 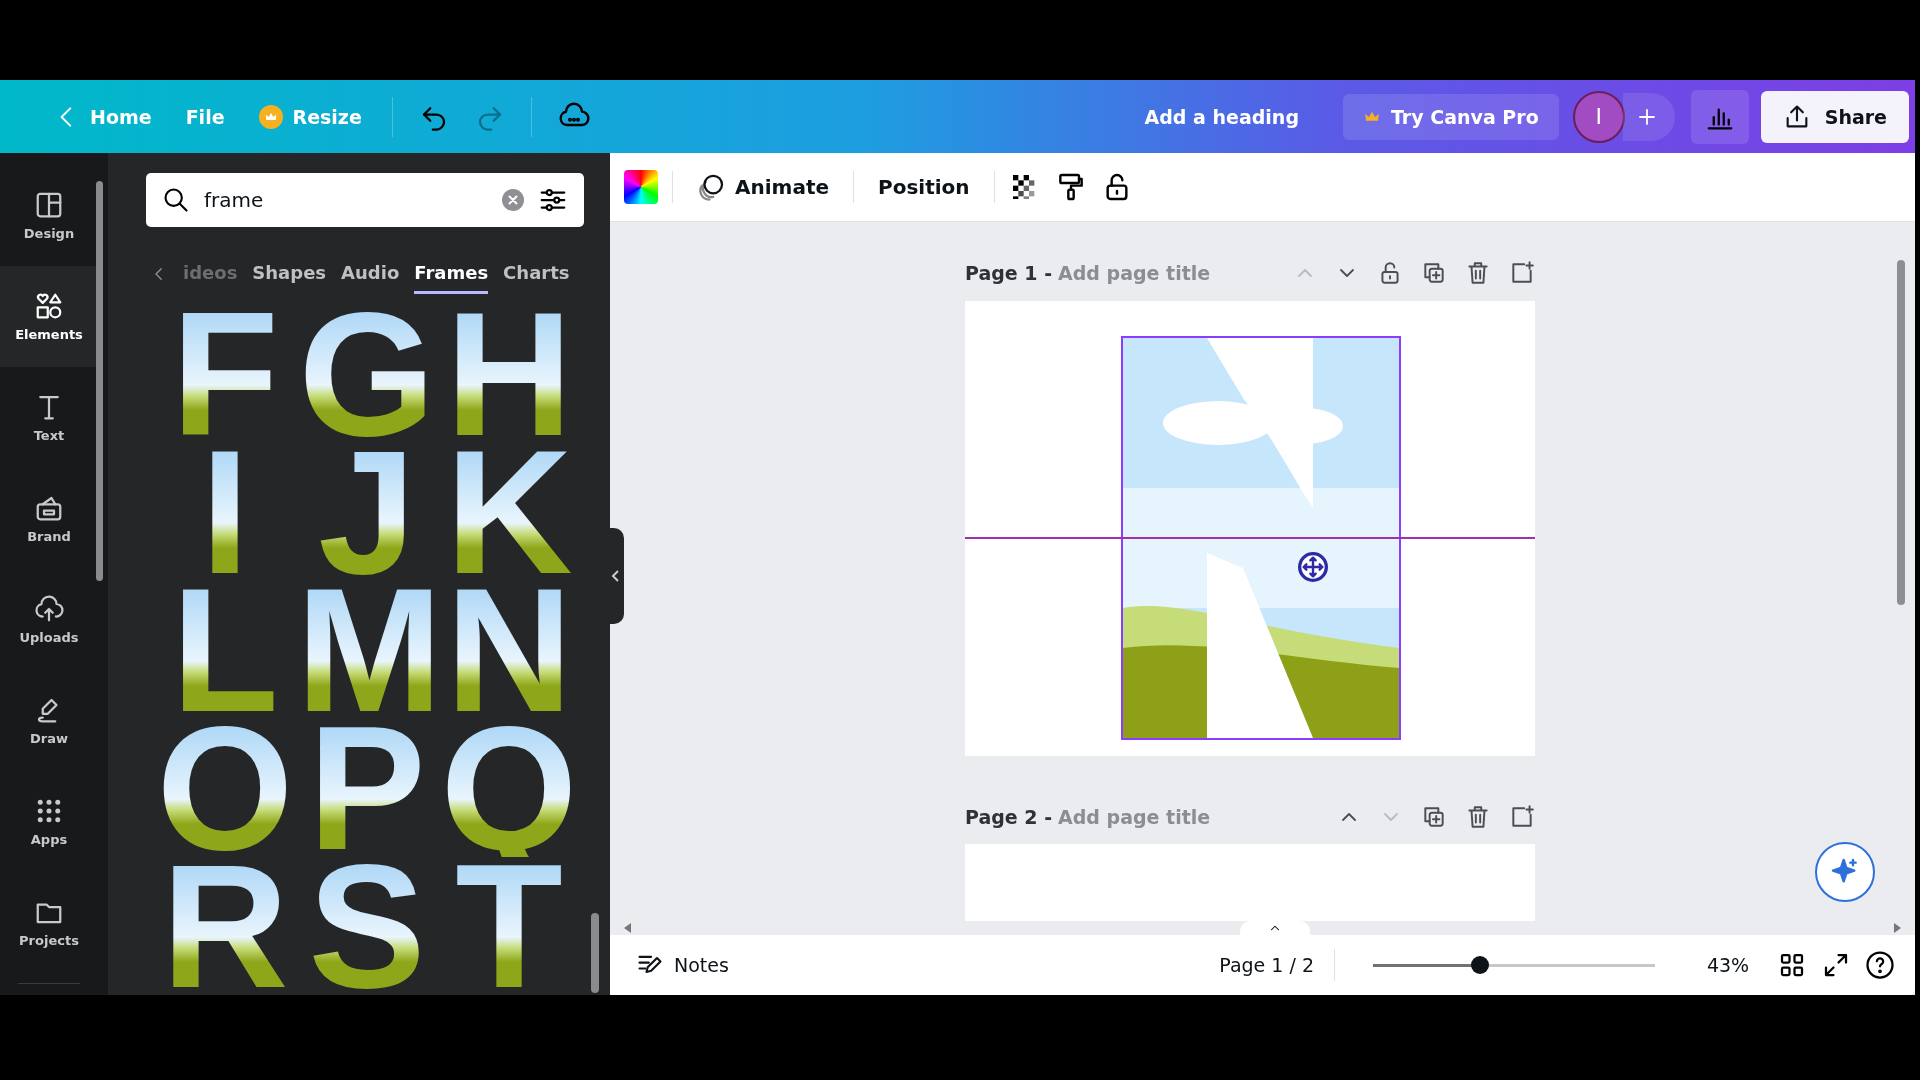 What do you see at coordinates (49, 609) in the screenshot?
I see `upload-icon` at bounding box center [49, 609].